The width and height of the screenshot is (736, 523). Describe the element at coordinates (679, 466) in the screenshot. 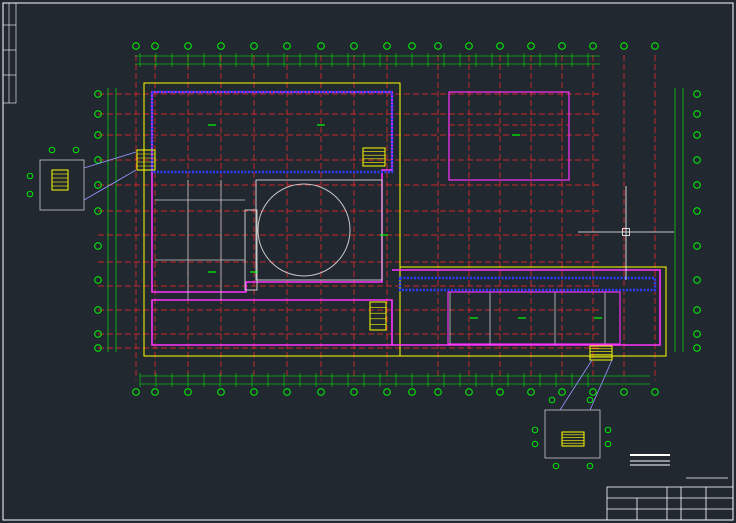

I see `scale-bar` at that location.